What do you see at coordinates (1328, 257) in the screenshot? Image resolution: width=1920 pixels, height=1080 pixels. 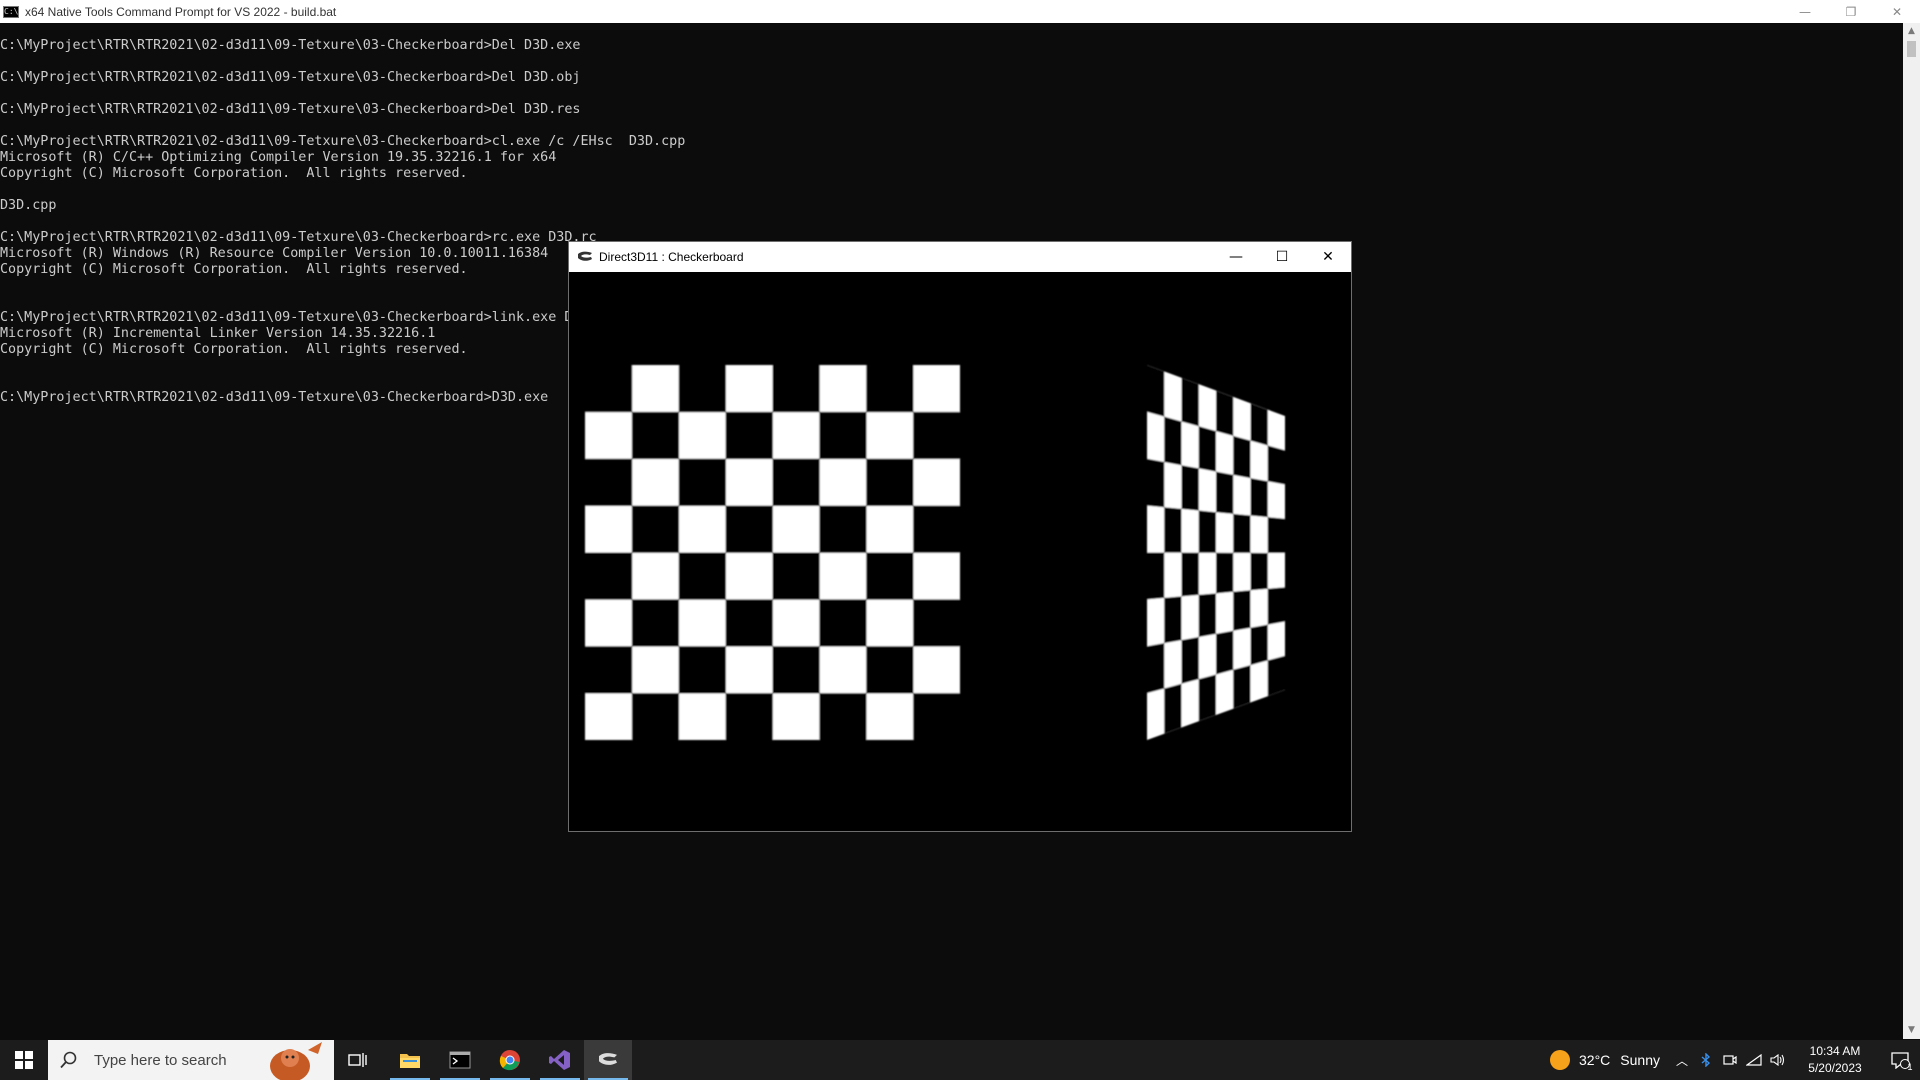 I see `close-button: ✕` at bounding box center [1328, 257].